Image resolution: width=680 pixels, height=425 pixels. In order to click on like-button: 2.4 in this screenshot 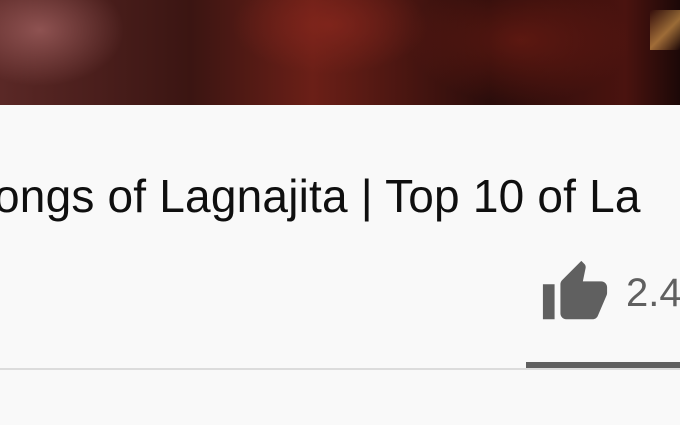, I will do `click(610, 293)`.